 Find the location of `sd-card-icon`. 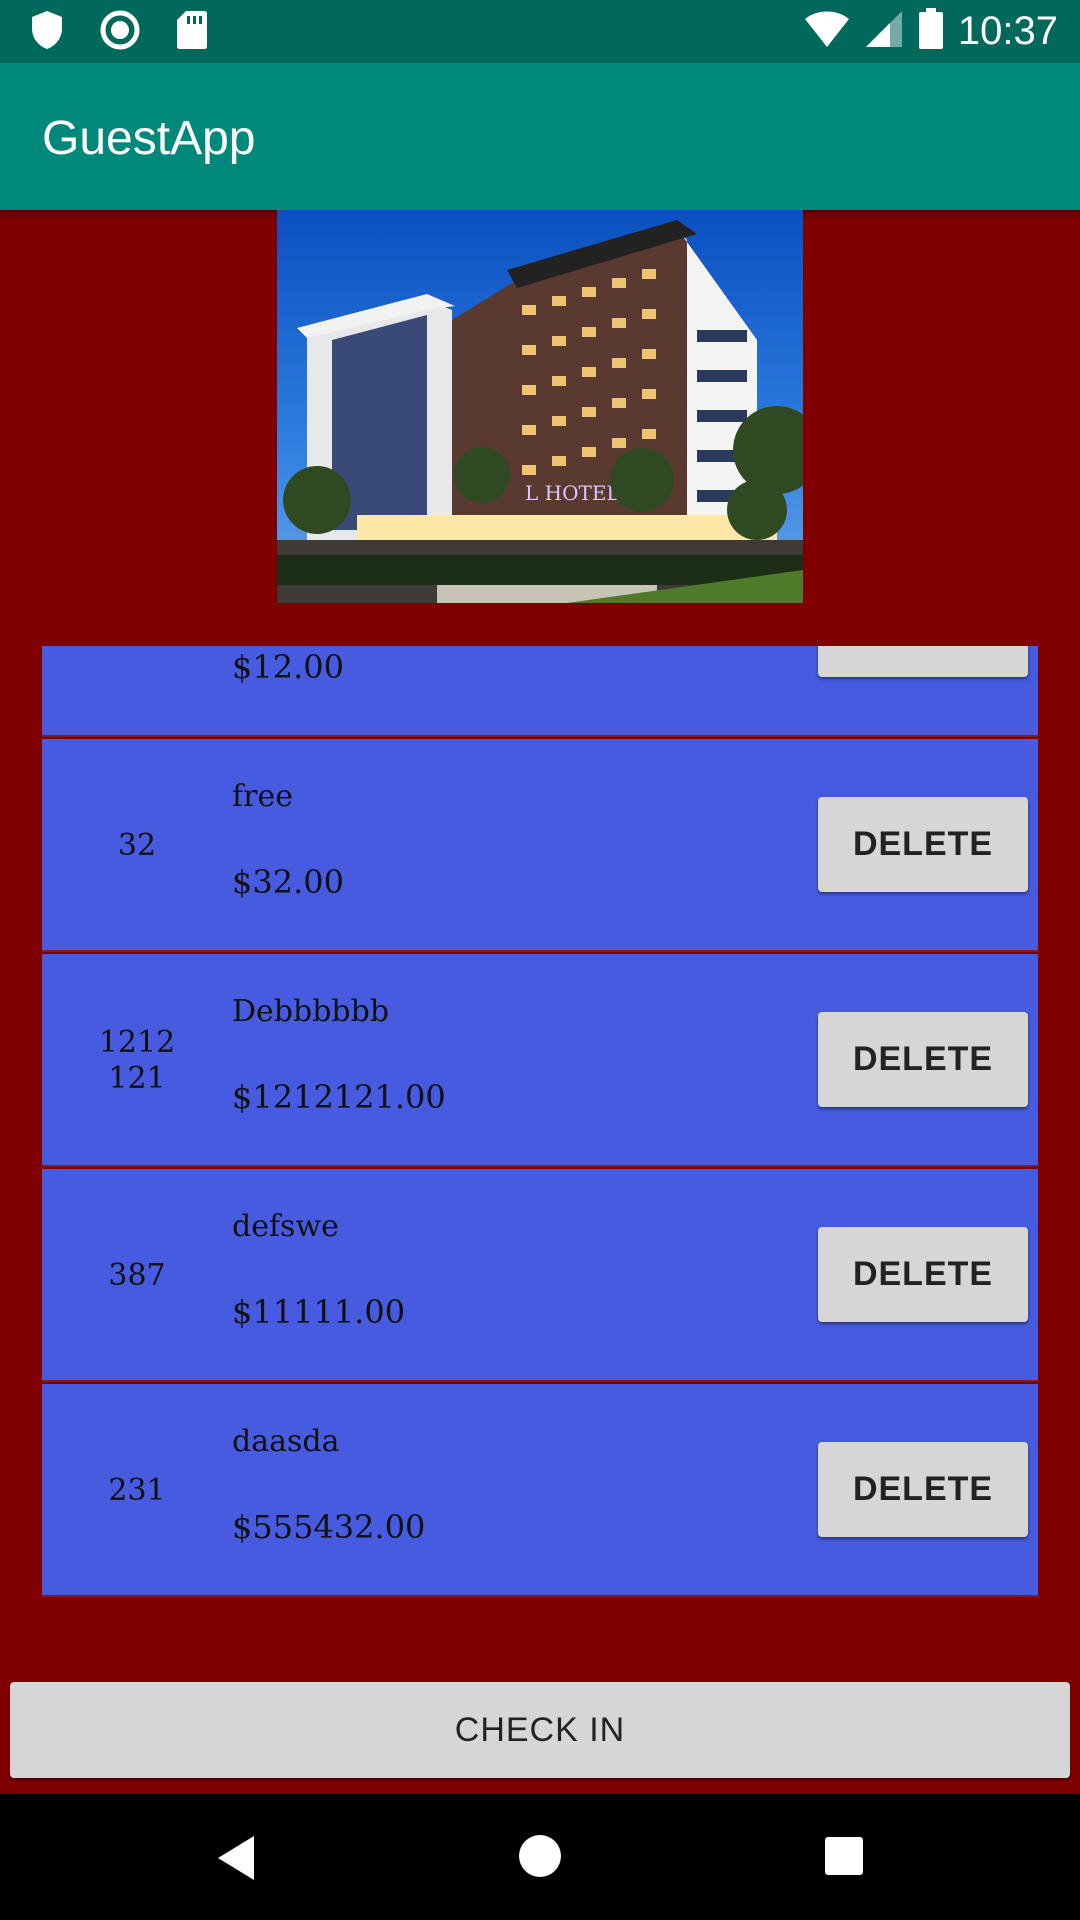

sd-card-icon is located at coordinates (192, 32).